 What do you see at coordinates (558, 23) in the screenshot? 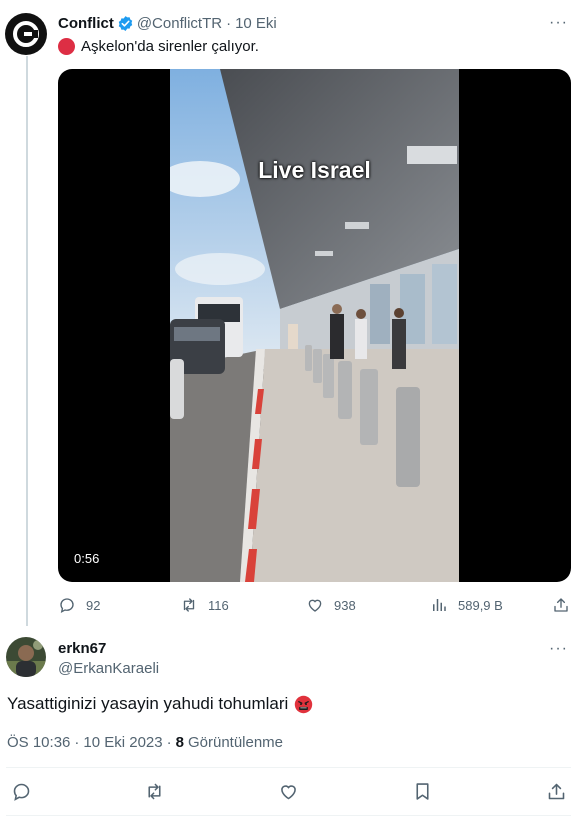
I see `more-options-icon: ···` at bounding box center [558, 23].